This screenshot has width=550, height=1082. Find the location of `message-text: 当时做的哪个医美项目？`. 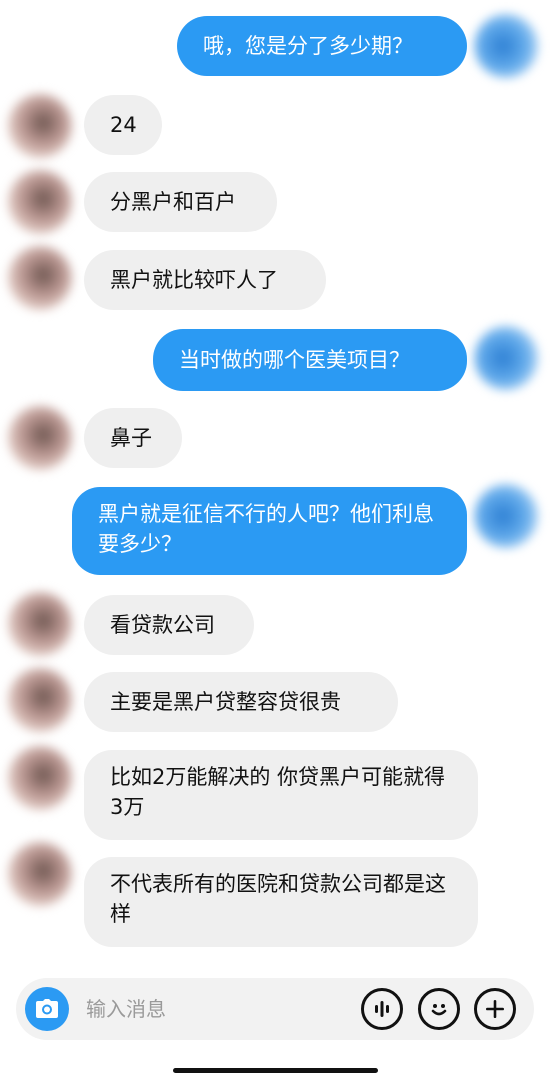

message-text: 当时做的哪个医美项目？ is located at coordinates (294, 360).